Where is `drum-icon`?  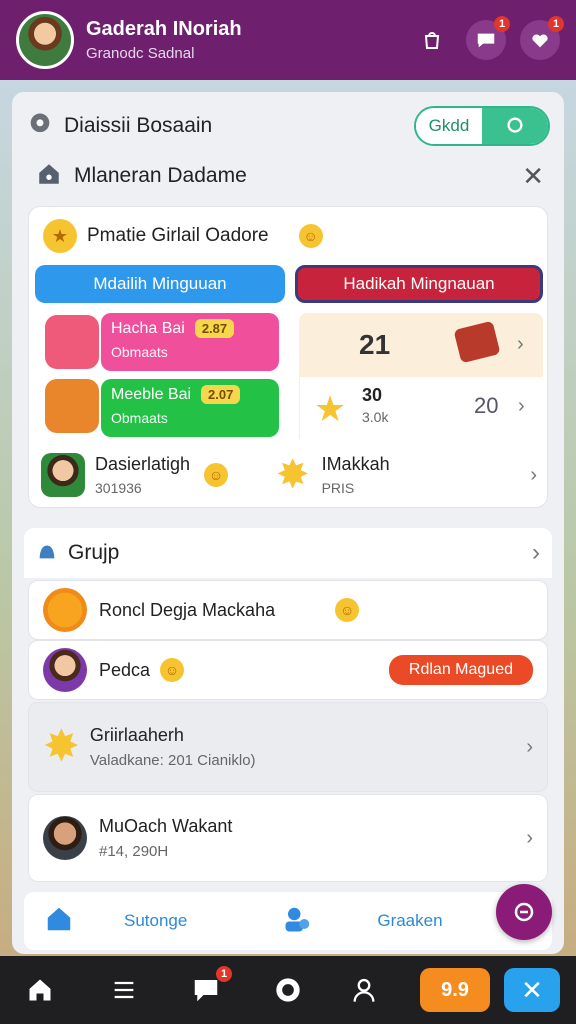
drum-icon is located at coordinates (72, 406).